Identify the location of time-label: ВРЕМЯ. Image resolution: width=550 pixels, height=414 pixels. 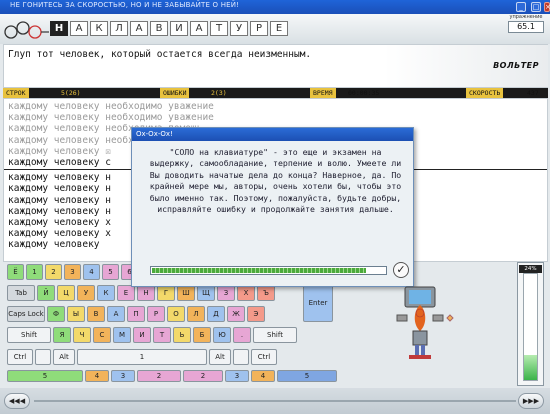
(323, 93).